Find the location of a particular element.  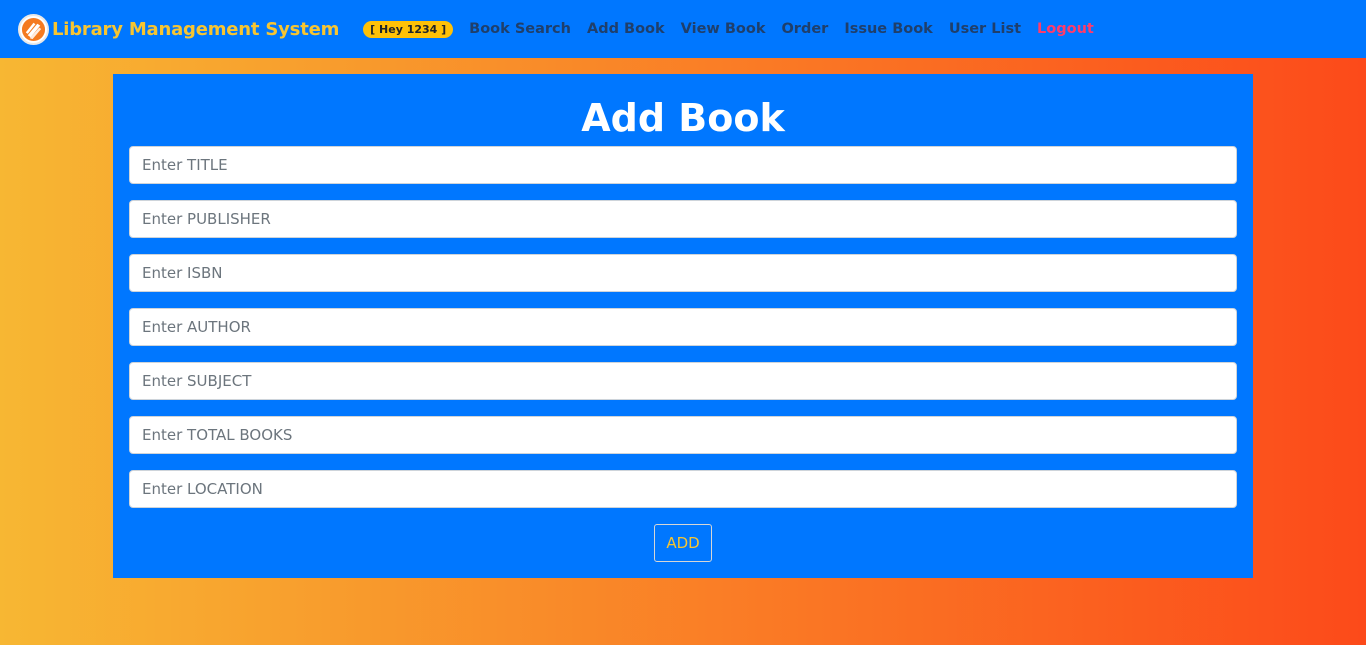

total-books-input is located at coordinates (683, 435).